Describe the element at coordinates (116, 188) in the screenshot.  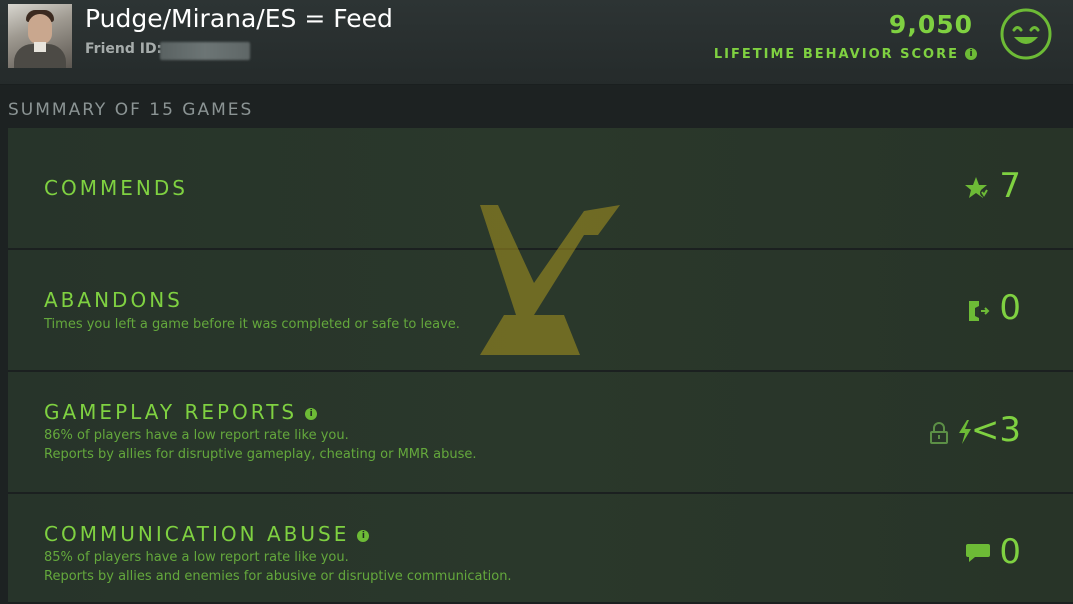
I see `commends-title: COMMENDS` at that location.